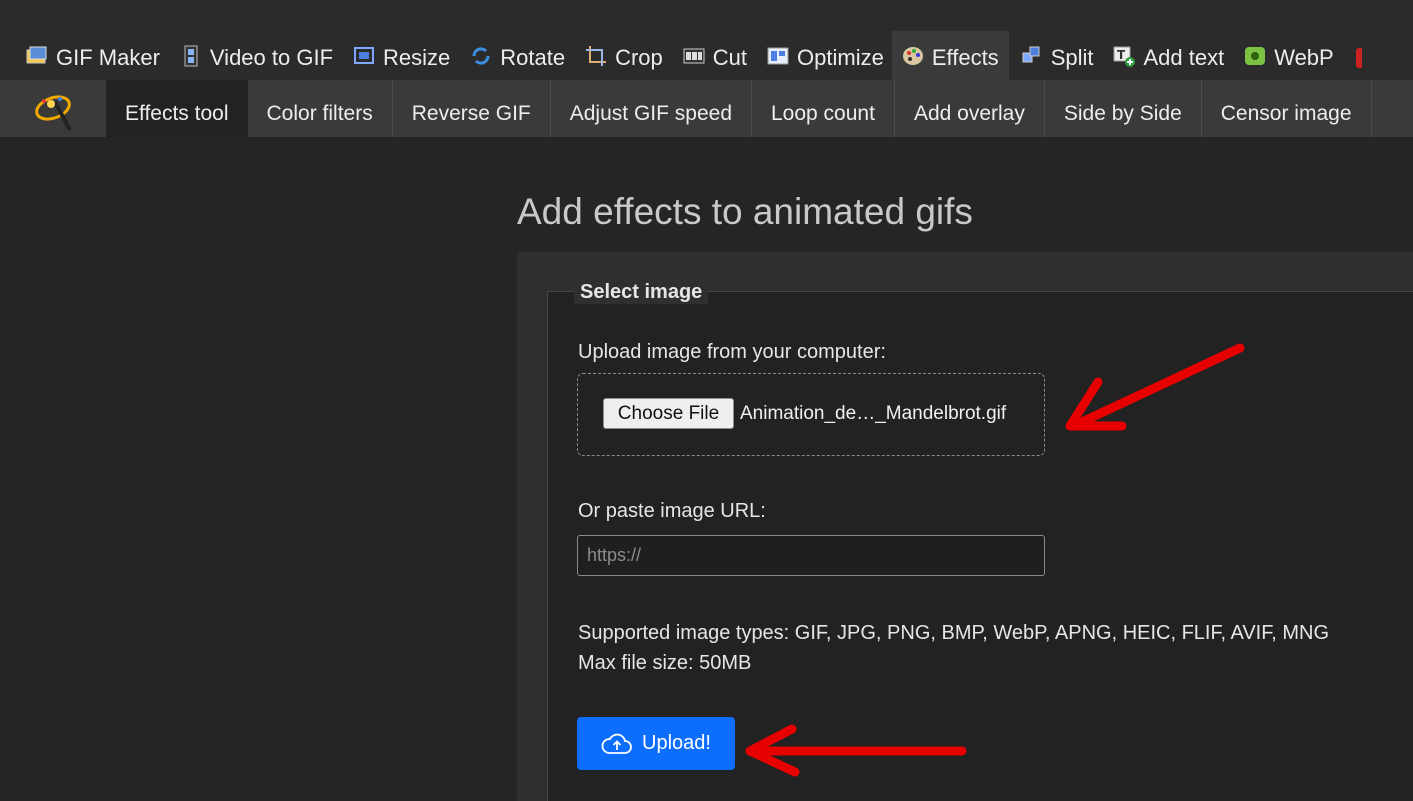  I want to click on tab-censor-image: Censor image, so click(1287, 108).